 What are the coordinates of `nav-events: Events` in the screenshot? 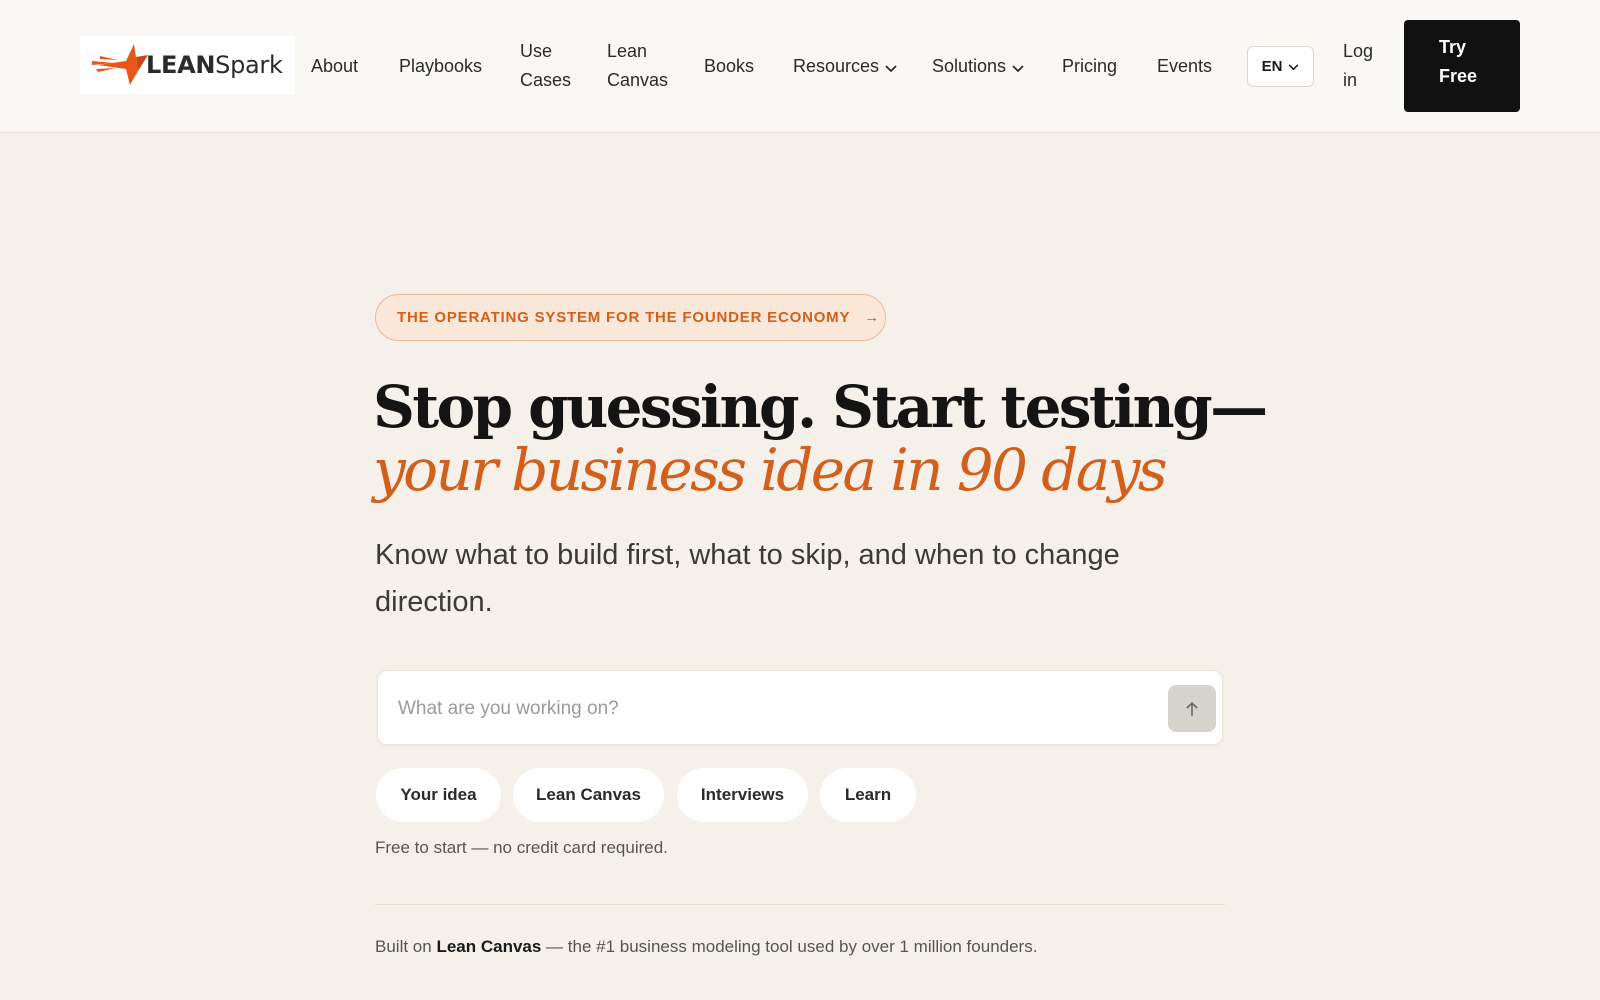 It's located at (1184, 66).